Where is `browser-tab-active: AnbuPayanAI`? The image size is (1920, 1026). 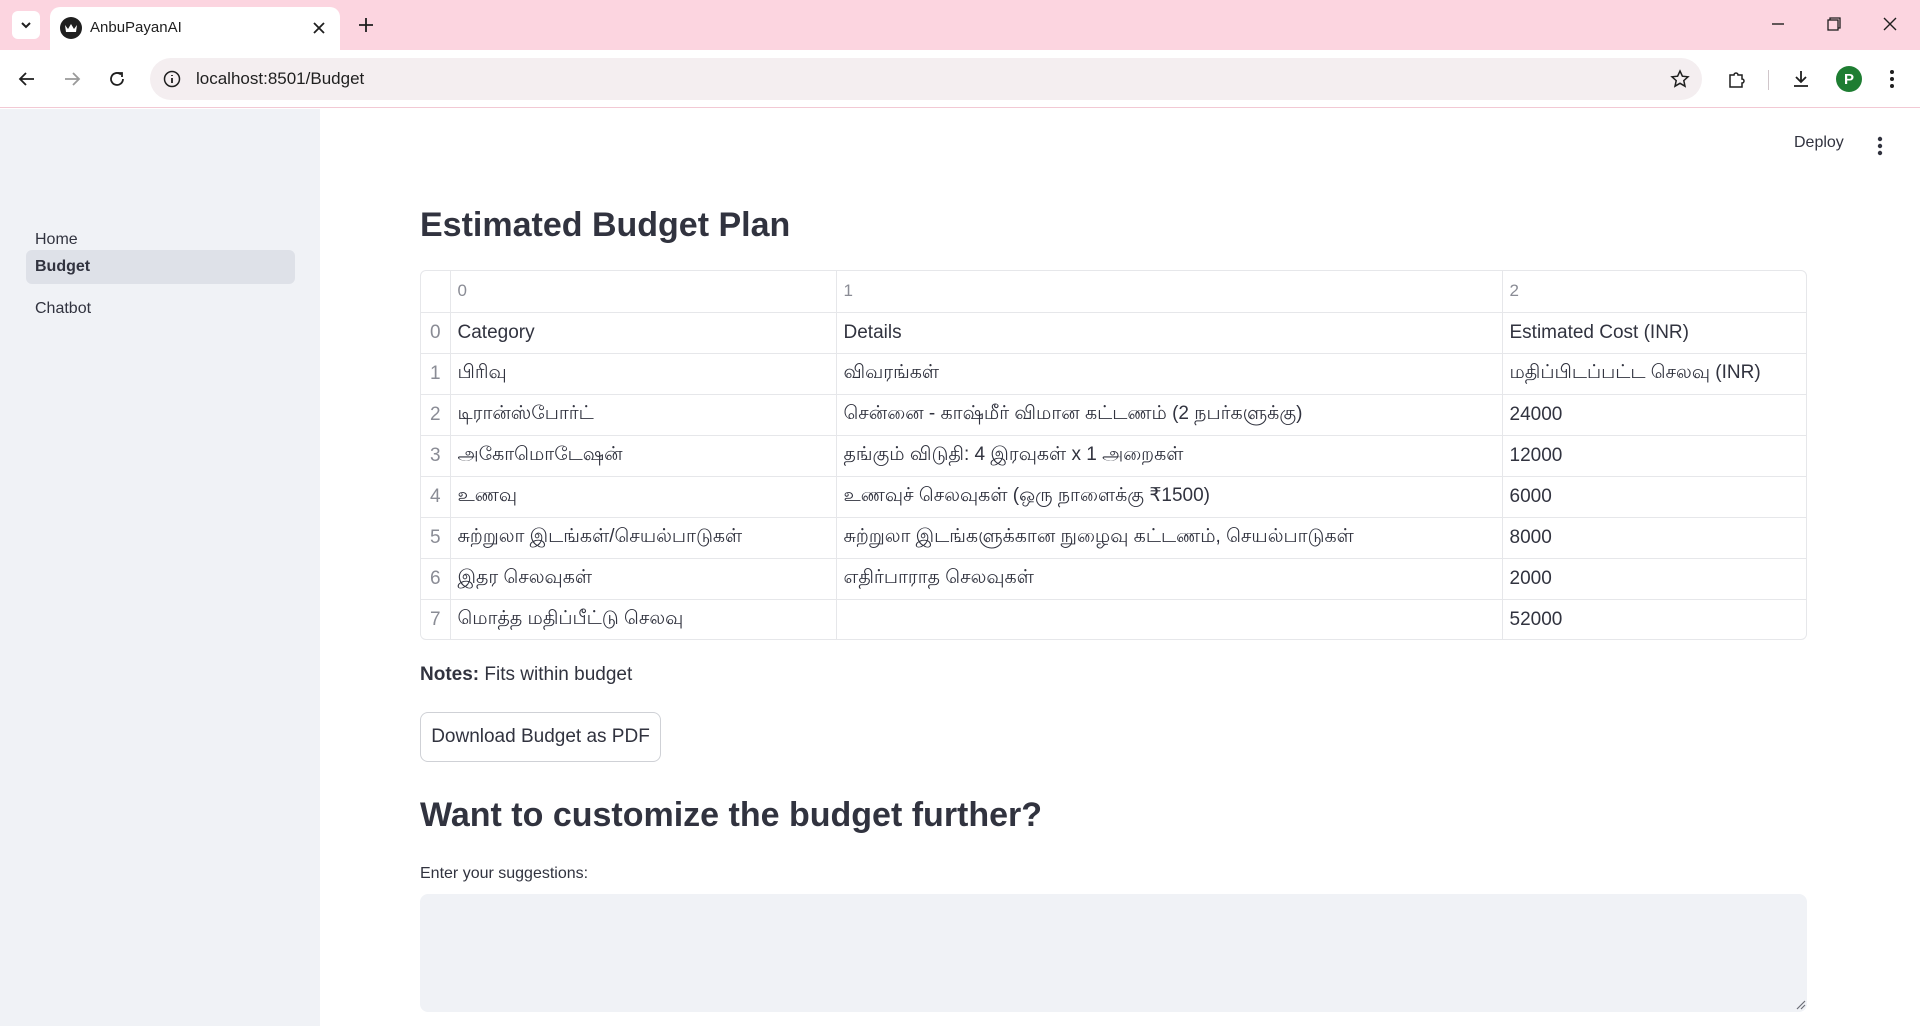 browser-tab-active: AnbuPayanAI is located at coordinates (195, 28).